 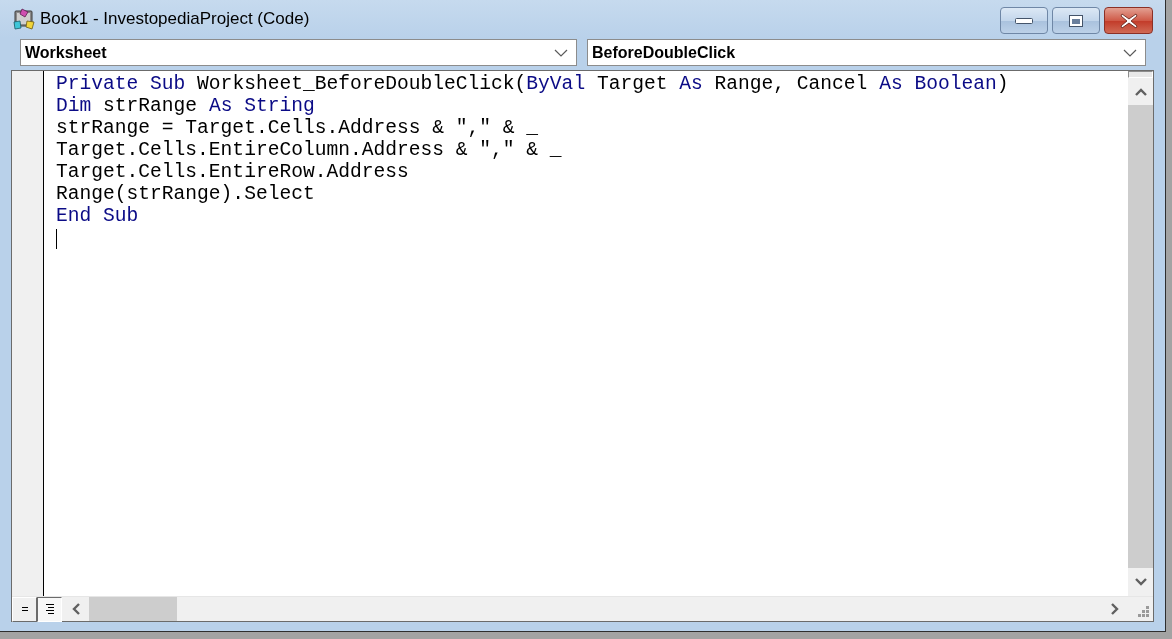 What do you see at coordinates (1140, 74) in the screenshot?
I see `split-bar` at bounding box center [1140, 74].